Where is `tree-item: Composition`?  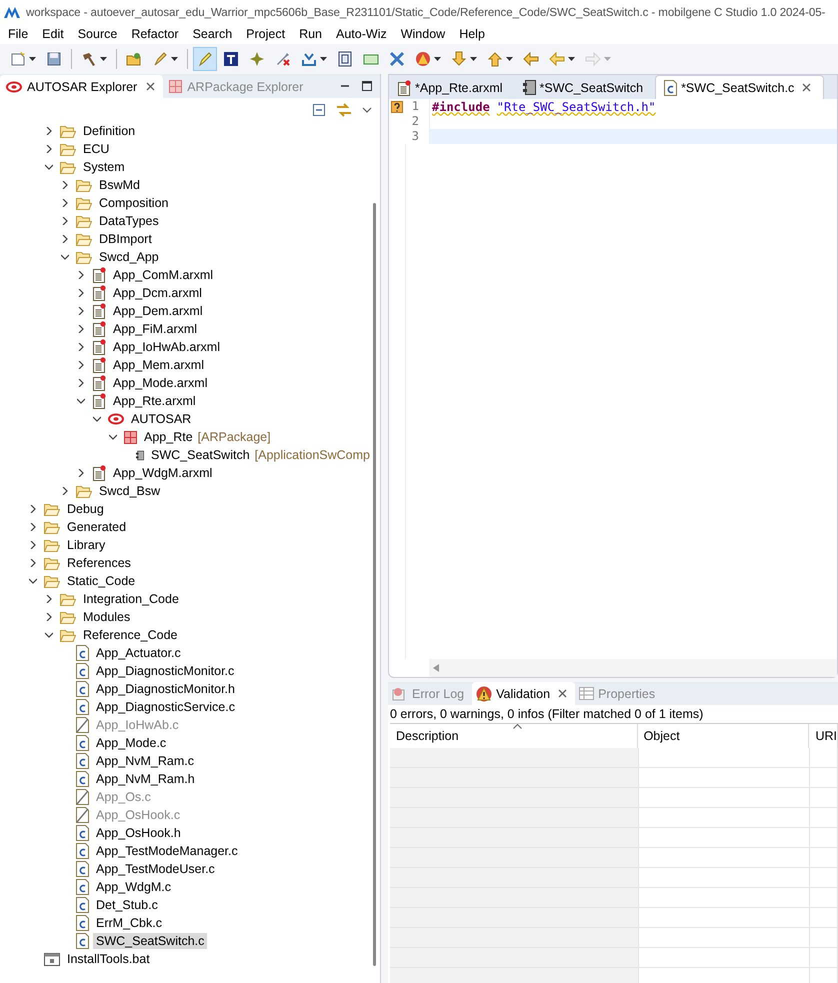
tree-item: Composition is located at coordinates (134, 203).